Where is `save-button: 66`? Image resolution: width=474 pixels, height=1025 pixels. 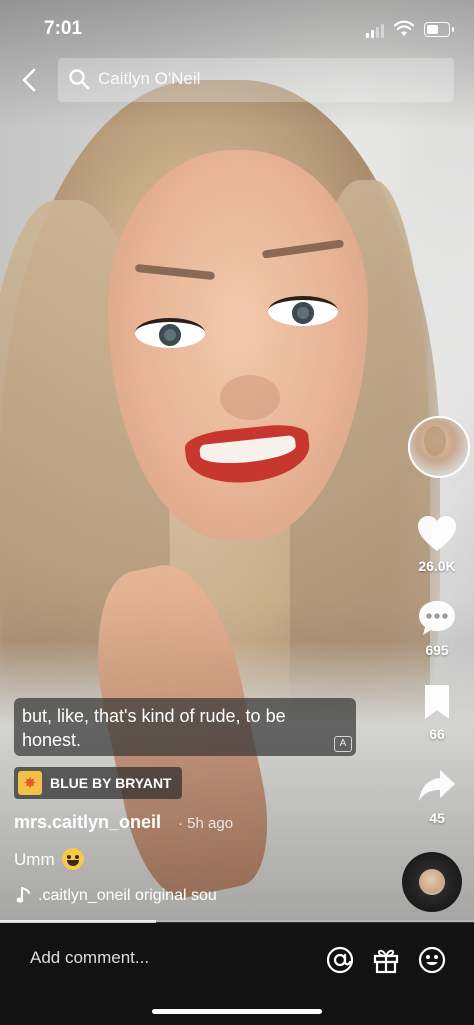 save-button: 66 is located at coordinates (437, 712).